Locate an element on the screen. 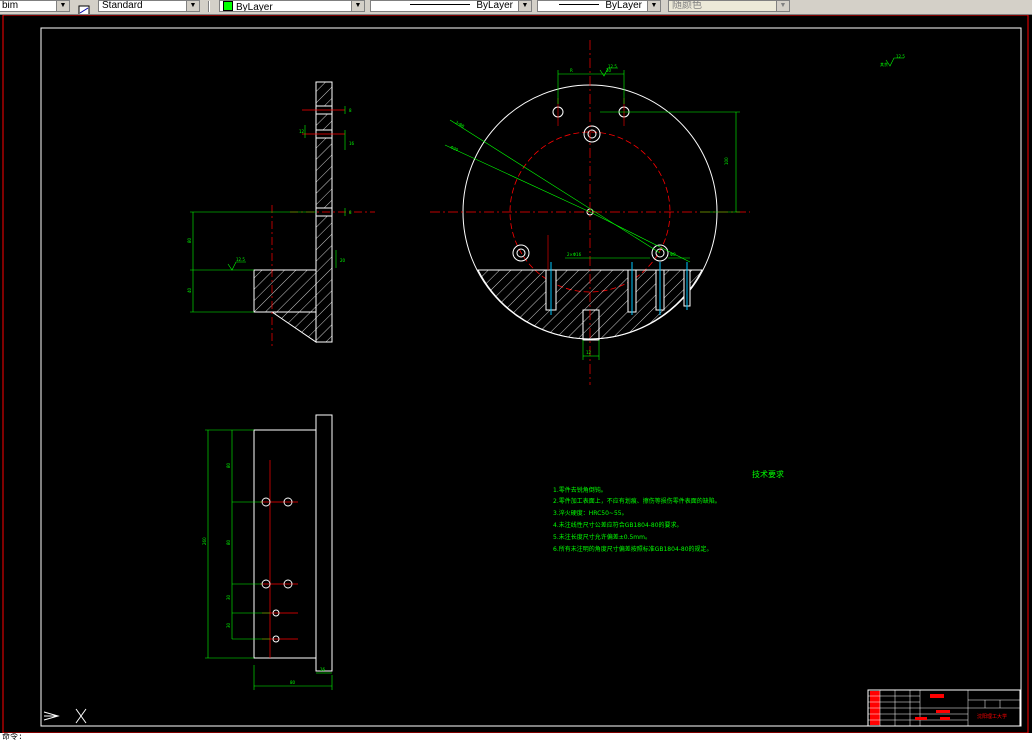 The width and height of the screenshot is (1032, 742). note-line: 5.未注长度尺寸允许偏差±0.5mm。 is located at coordinates (602, 537).